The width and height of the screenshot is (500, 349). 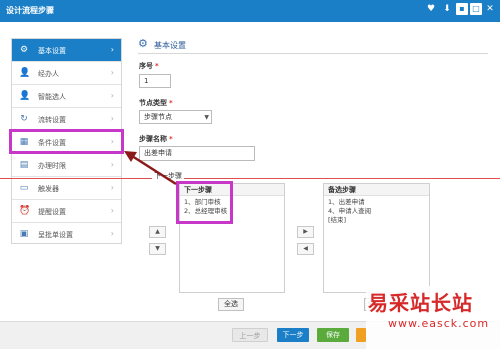 What do you see at coordinates (52, 51) in the screenshot?
I see `sidebar-item-label: 基本设置` at bounding box center [52, 51].